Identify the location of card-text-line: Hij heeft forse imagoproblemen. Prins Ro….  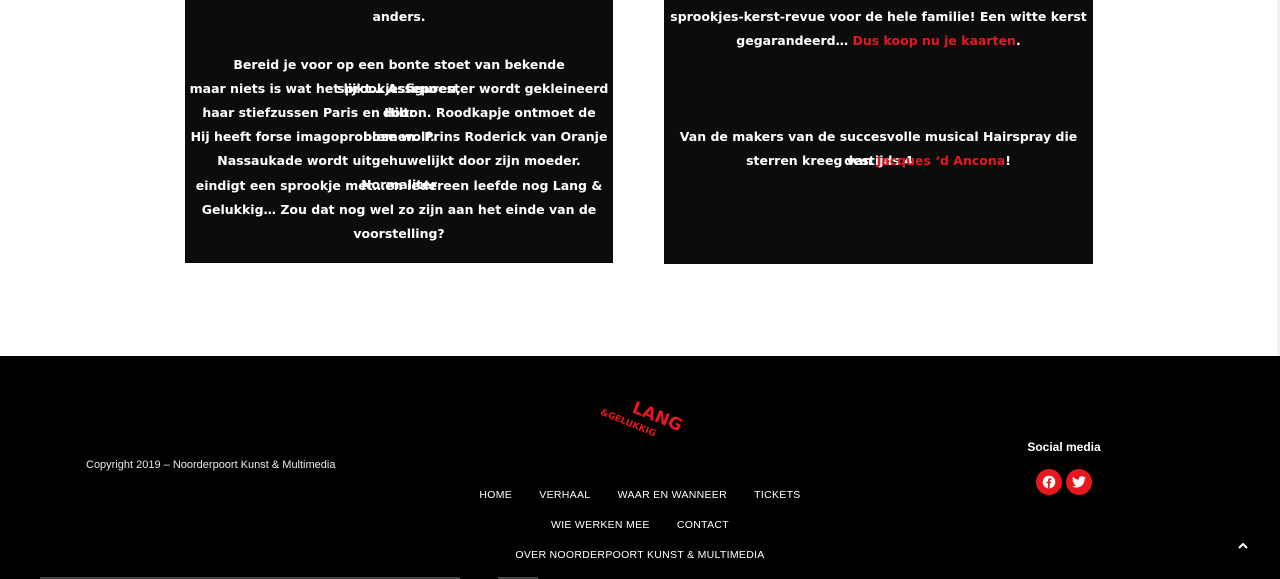
(399, 136).